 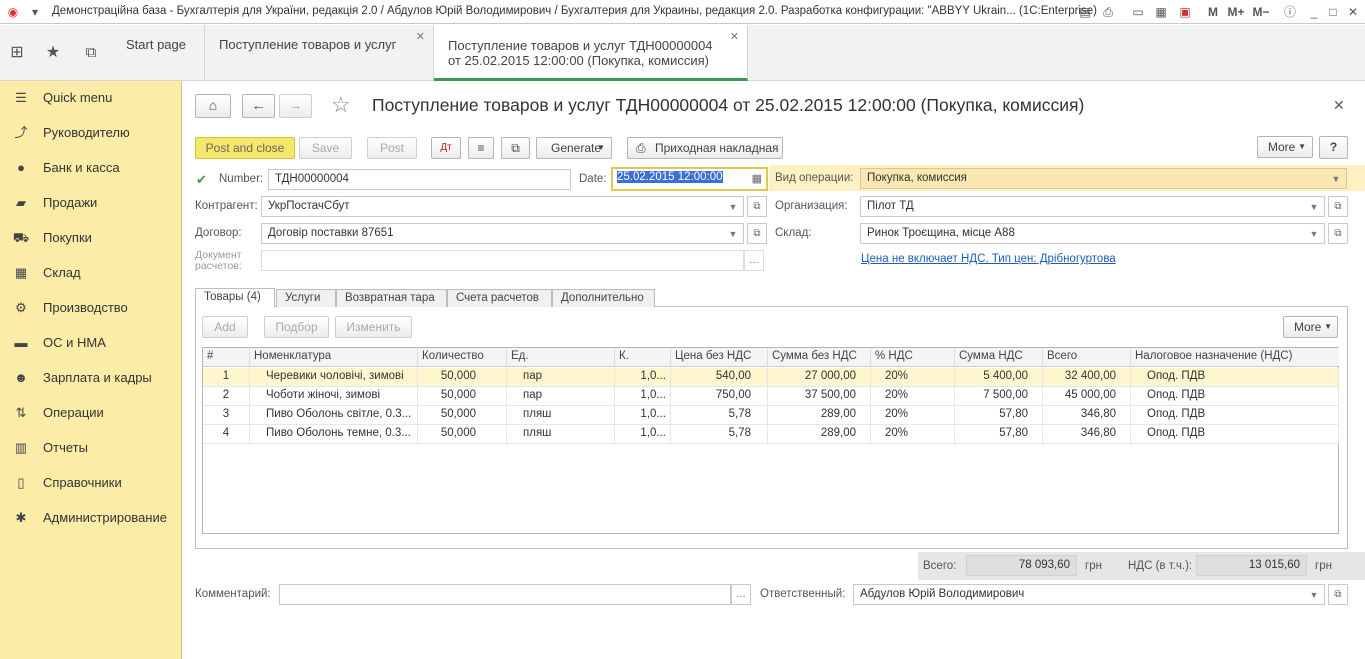 What do you see at coordinates (1338, 233) in the screenshot?
I see `open-warehouse-button: ⧉` at bounding box center [1338, 233].